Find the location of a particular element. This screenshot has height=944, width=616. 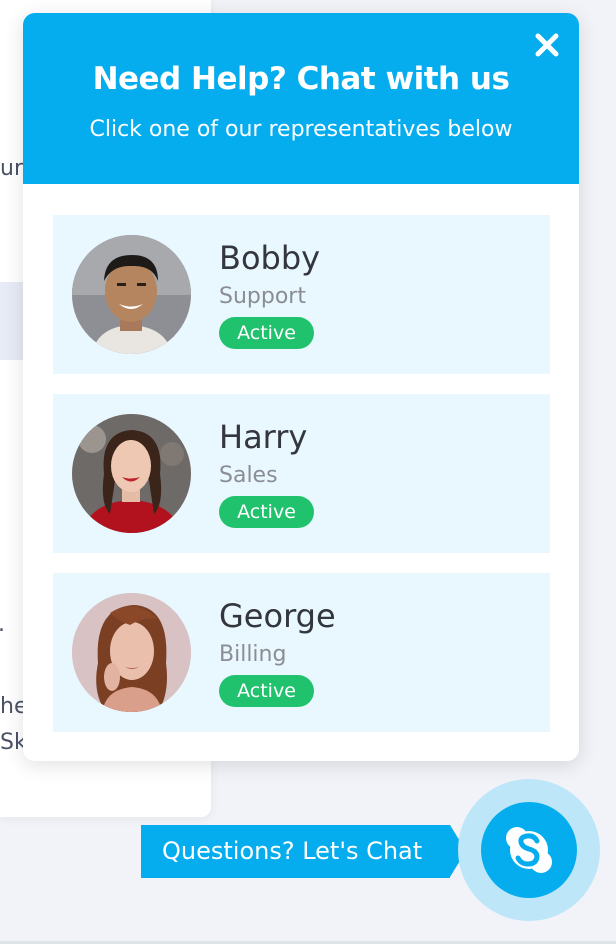

close-icon is located at coordinates (547, 45).